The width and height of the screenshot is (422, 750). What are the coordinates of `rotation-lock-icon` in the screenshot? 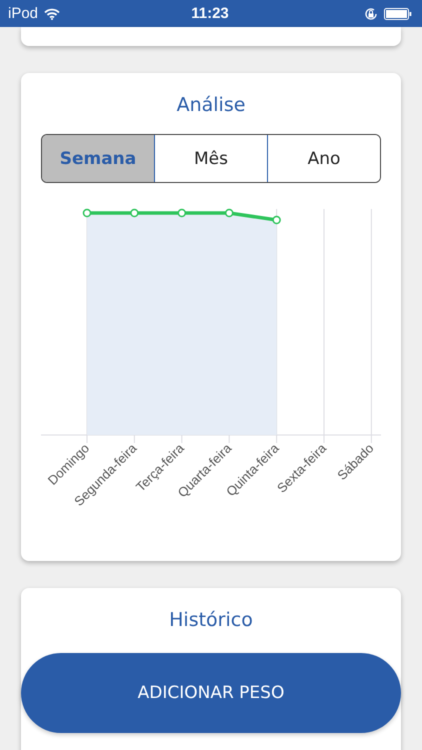 It's located at (371, 13).